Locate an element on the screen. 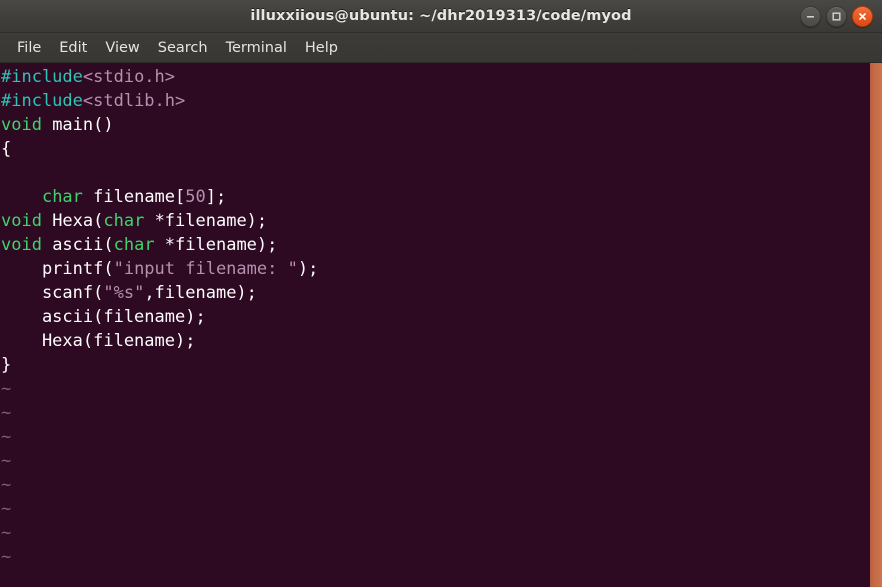  code-token: "%s" is located at coordinates (124, 293).